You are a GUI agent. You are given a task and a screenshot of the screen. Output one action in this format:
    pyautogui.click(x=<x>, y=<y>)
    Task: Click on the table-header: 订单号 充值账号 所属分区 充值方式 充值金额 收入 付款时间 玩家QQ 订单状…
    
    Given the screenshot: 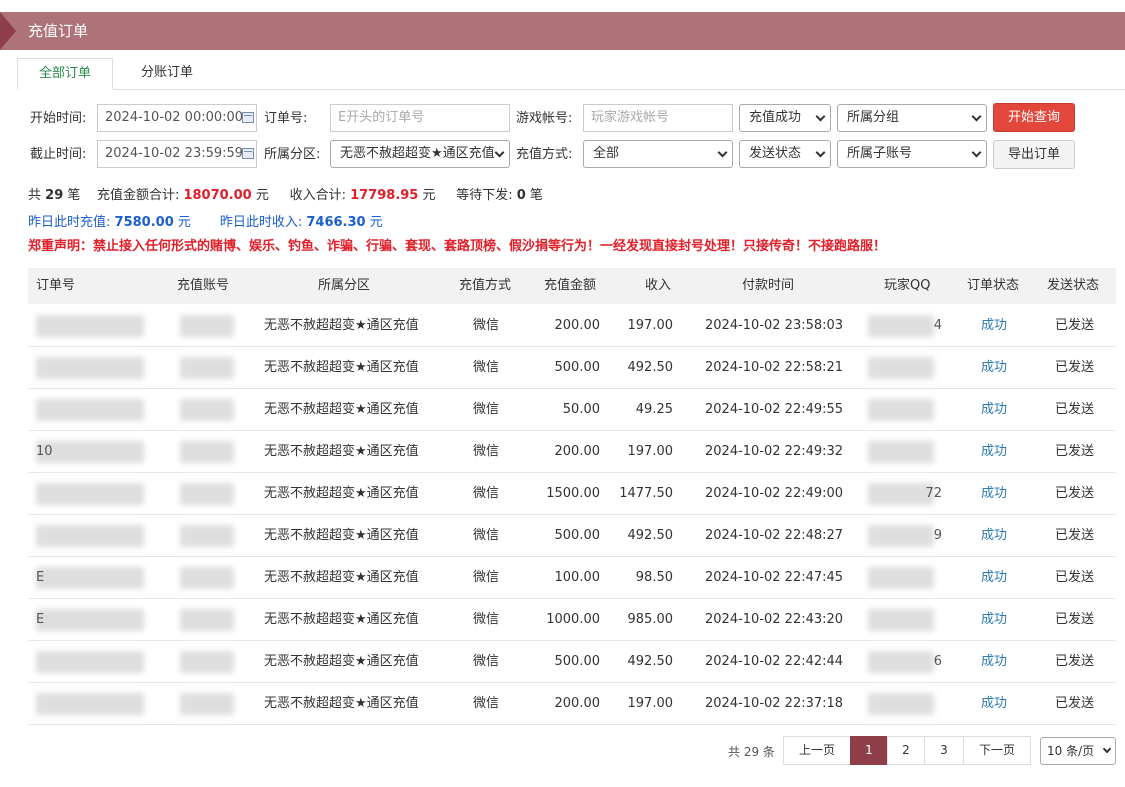 What is the action you would take?
    pyautogui.click(x=572, y=286)
    